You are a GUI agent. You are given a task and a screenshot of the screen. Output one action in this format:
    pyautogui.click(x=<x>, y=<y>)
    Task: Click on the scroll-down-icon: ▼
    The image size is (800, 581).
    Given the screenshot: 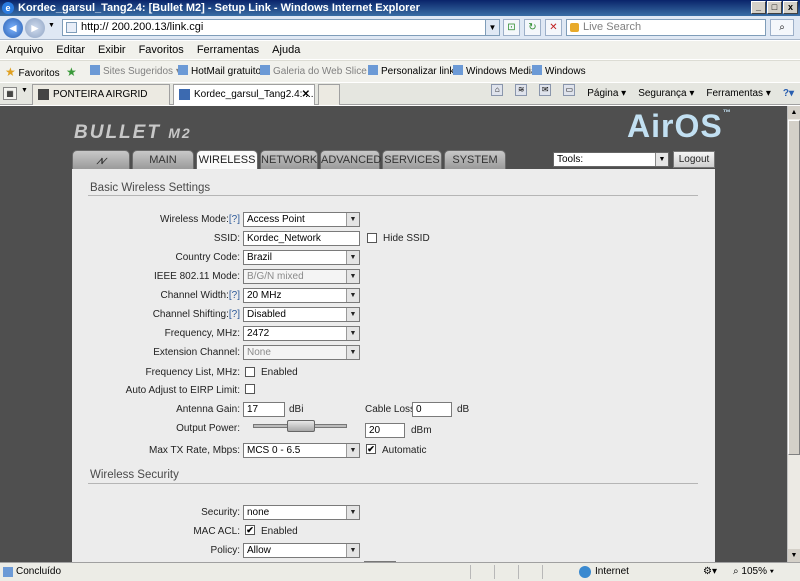 What is the action you would take?
    pyautogui.click(x=794, y=555)
    